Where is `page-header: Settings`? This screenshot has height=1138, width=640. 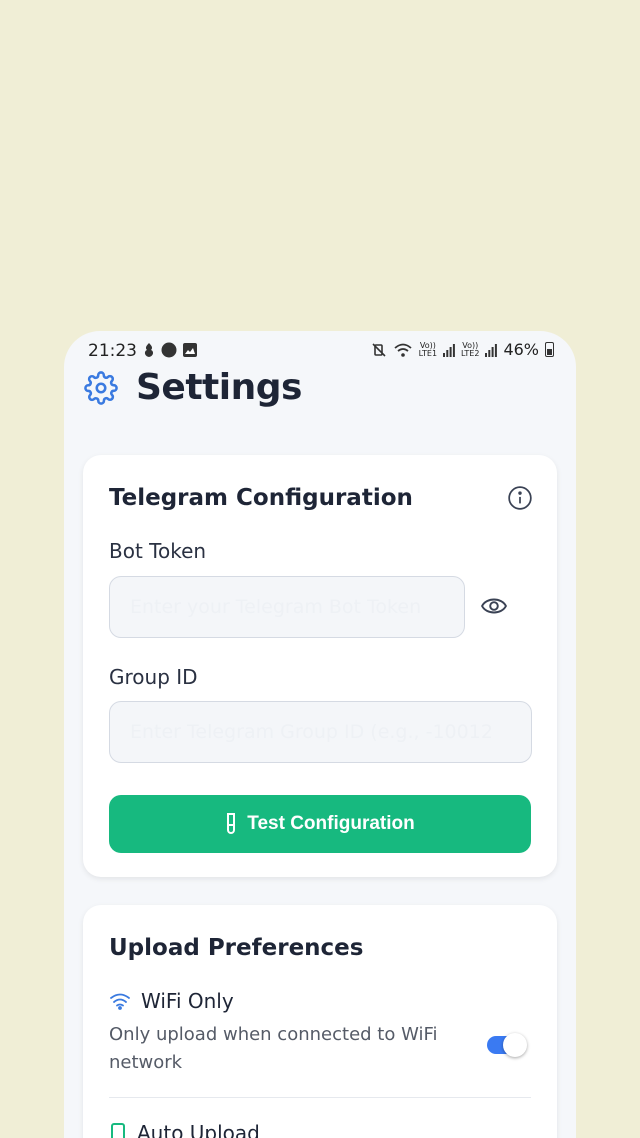 page-header: Settings is located at coordinates (193, 387).